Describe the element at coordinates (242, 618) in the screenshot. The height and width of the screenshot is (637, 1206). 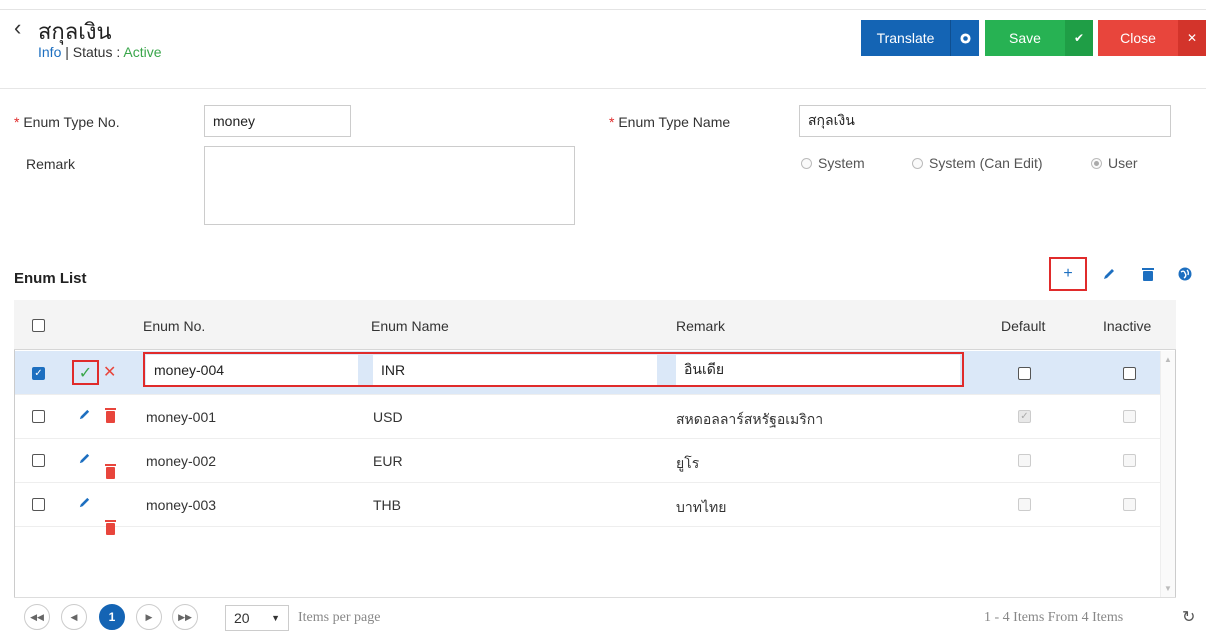
I see `page-size-value: 20` at that location.